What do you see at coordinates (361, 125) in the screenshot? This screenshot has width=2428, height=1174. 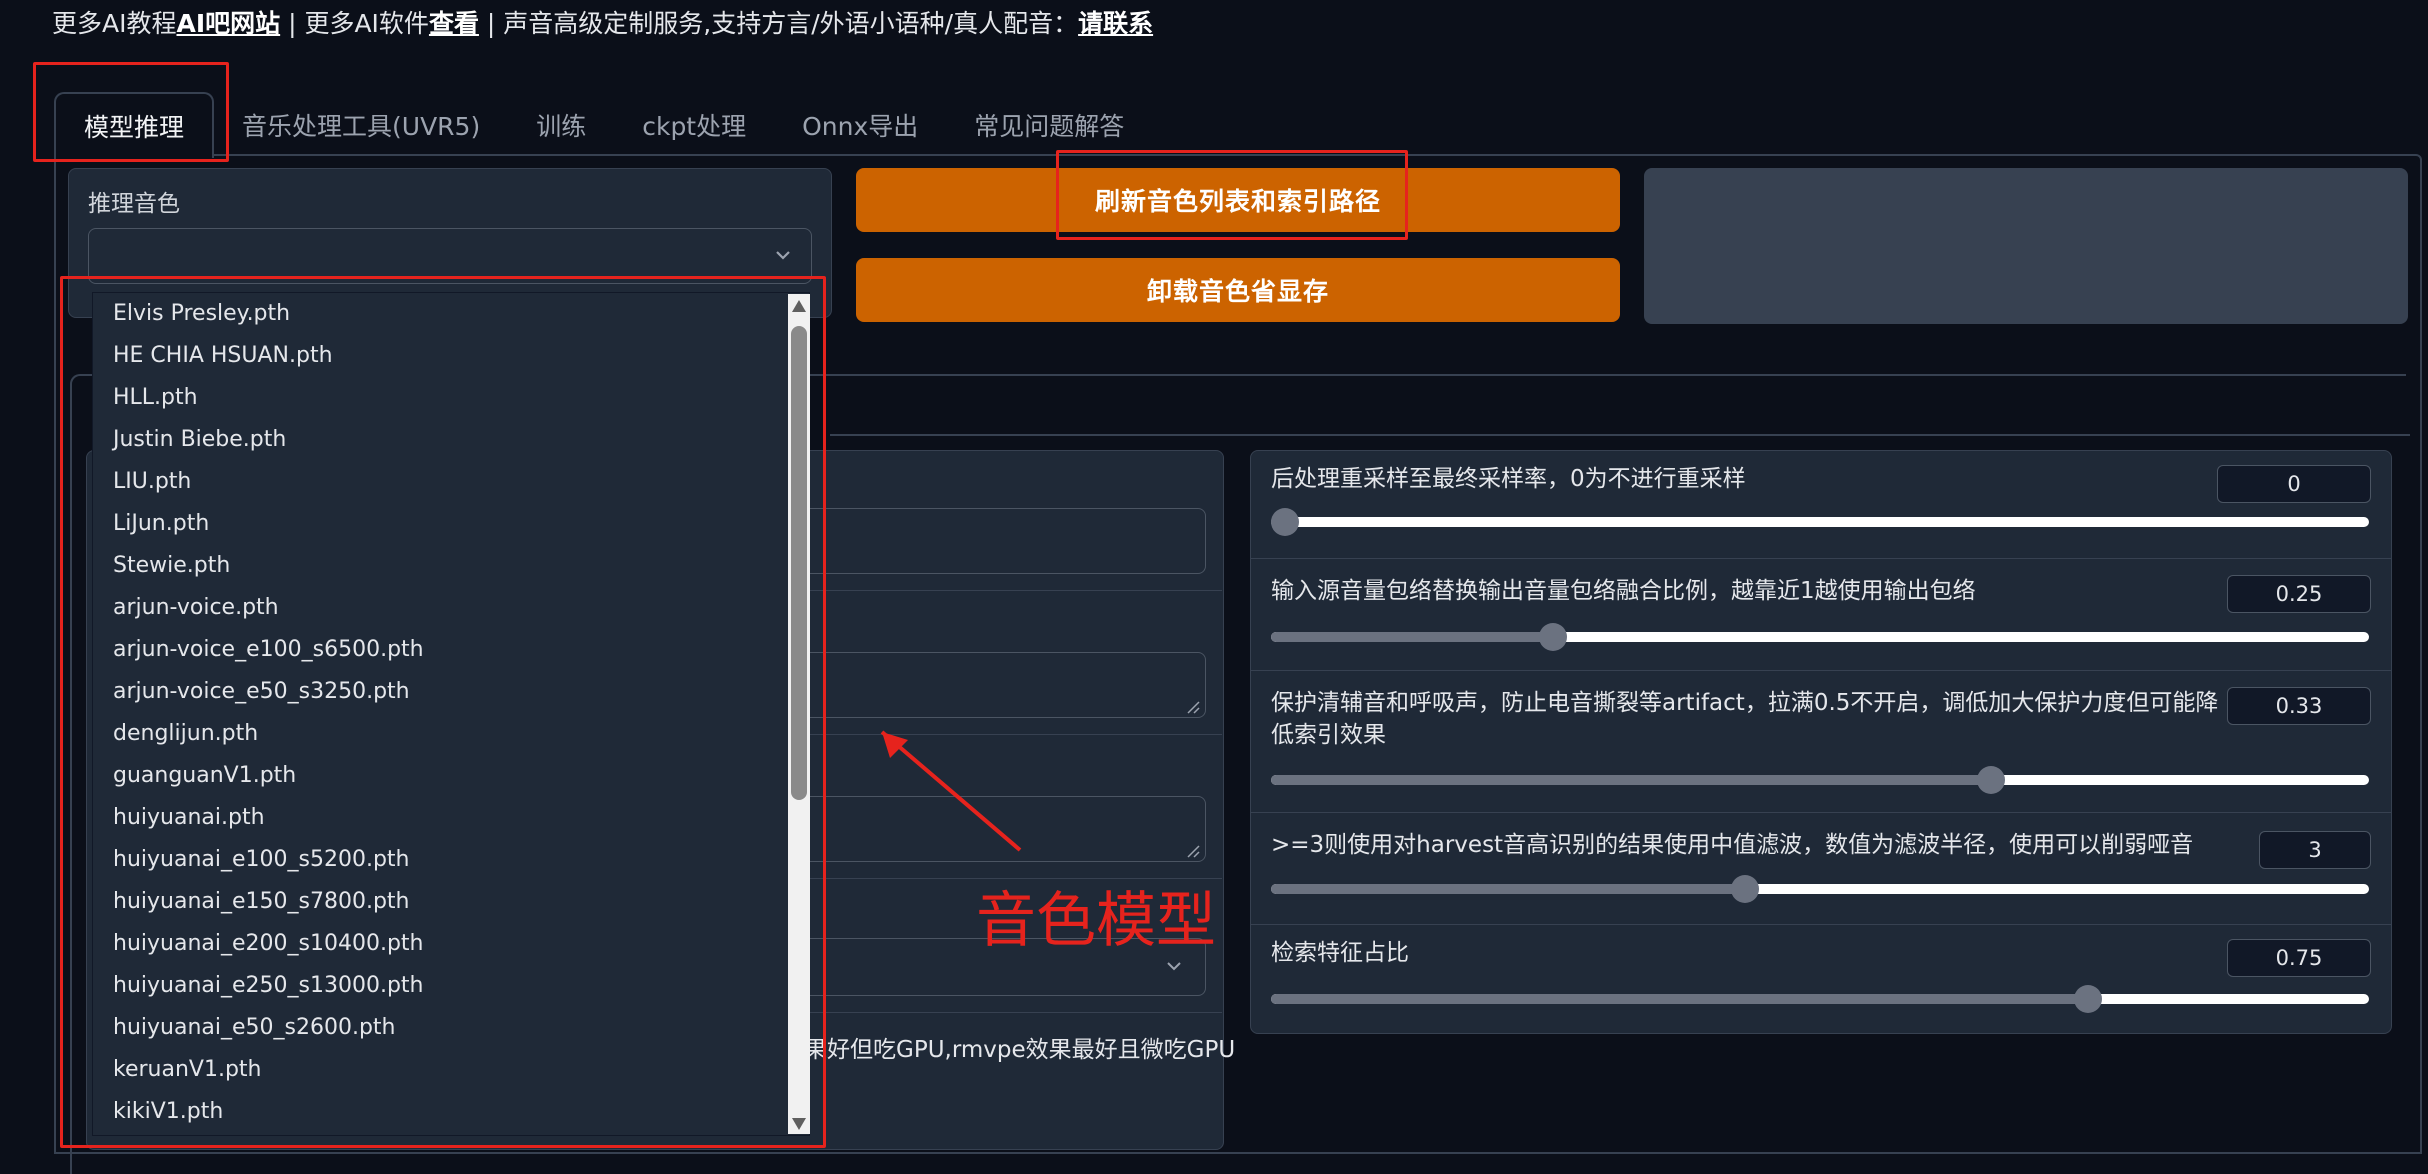 I see `tab-uvr5: 音乐处理工具(UVR5)` at bounding box center [361, 125].